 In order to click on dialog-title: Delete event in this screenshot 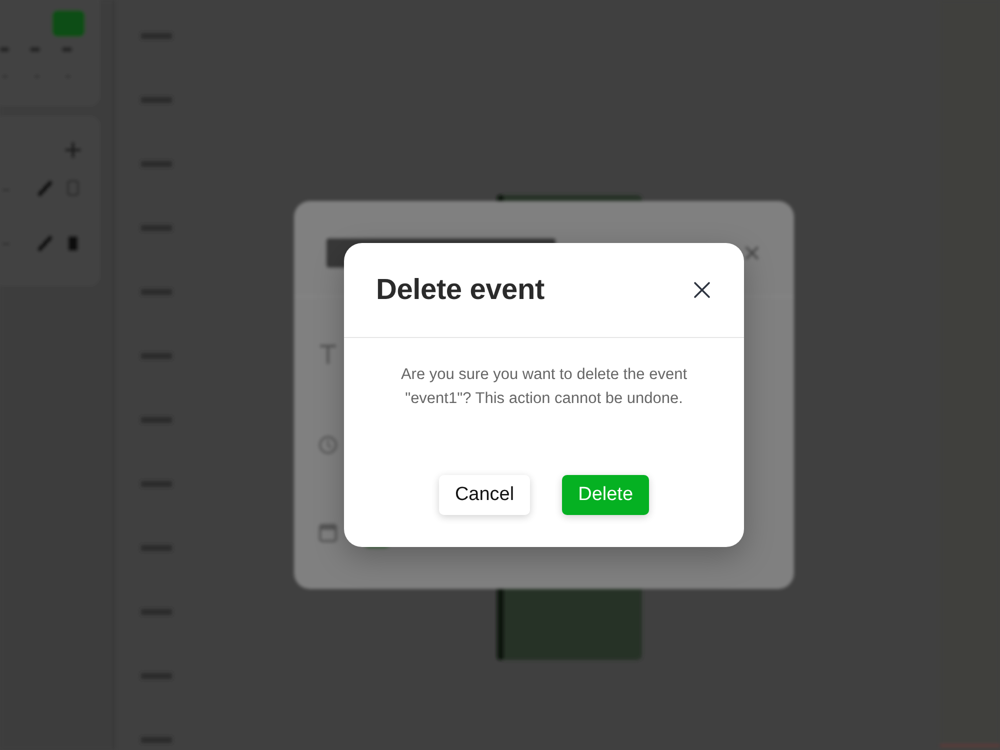, I will do `click(460, 290)`.